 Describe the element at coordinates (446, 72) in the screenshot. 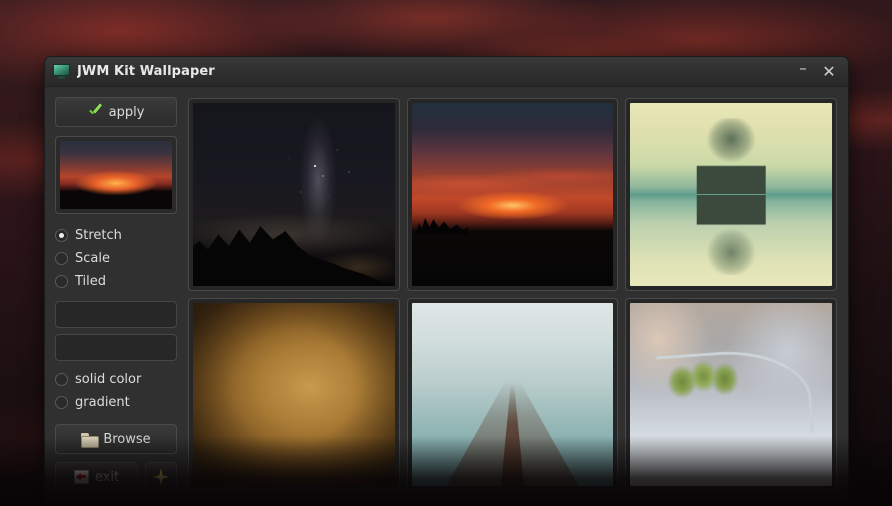

I see `window-titlebar: JWM Kit Wallpaper – ✕` at that location.